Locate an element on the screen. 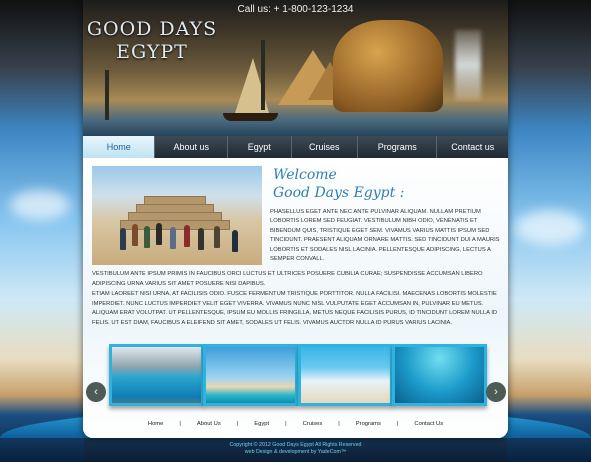  background-left-beach is located at coordinates (42, 231).